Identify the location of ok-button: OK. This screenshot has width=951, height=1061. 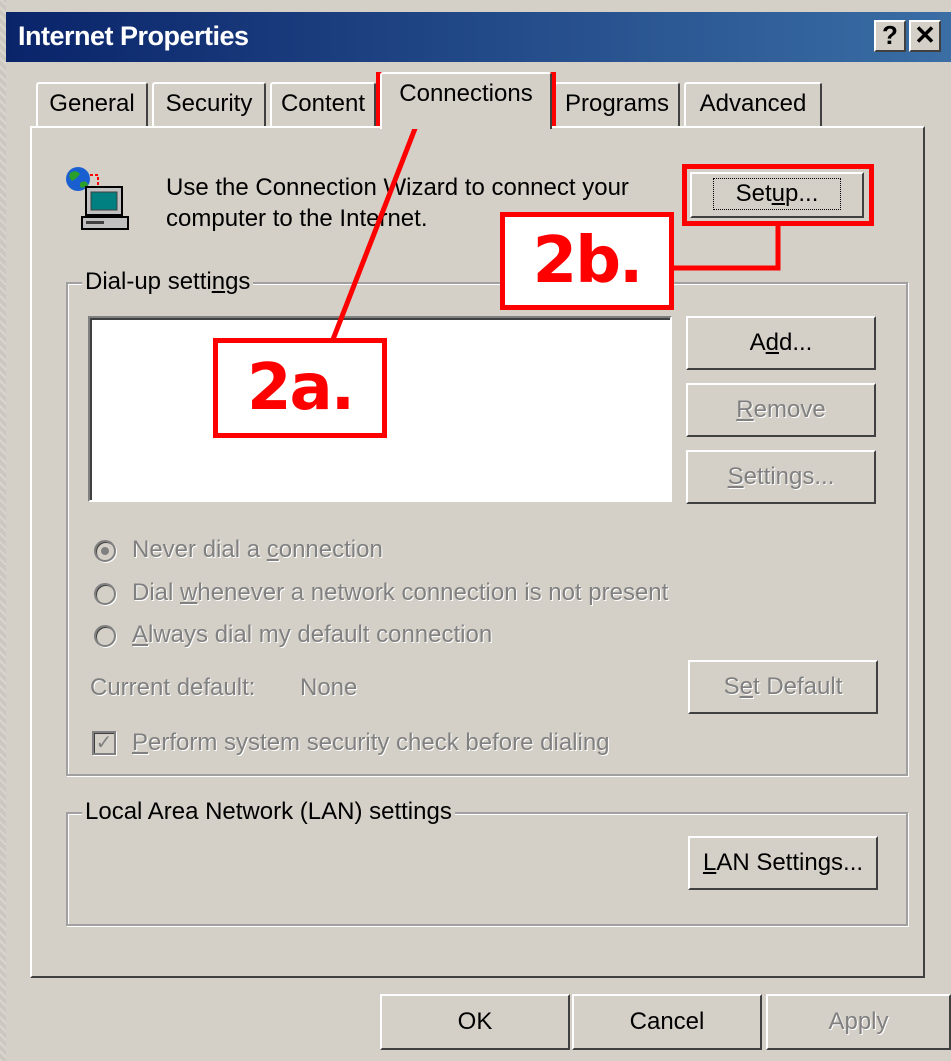
(475, 1022).